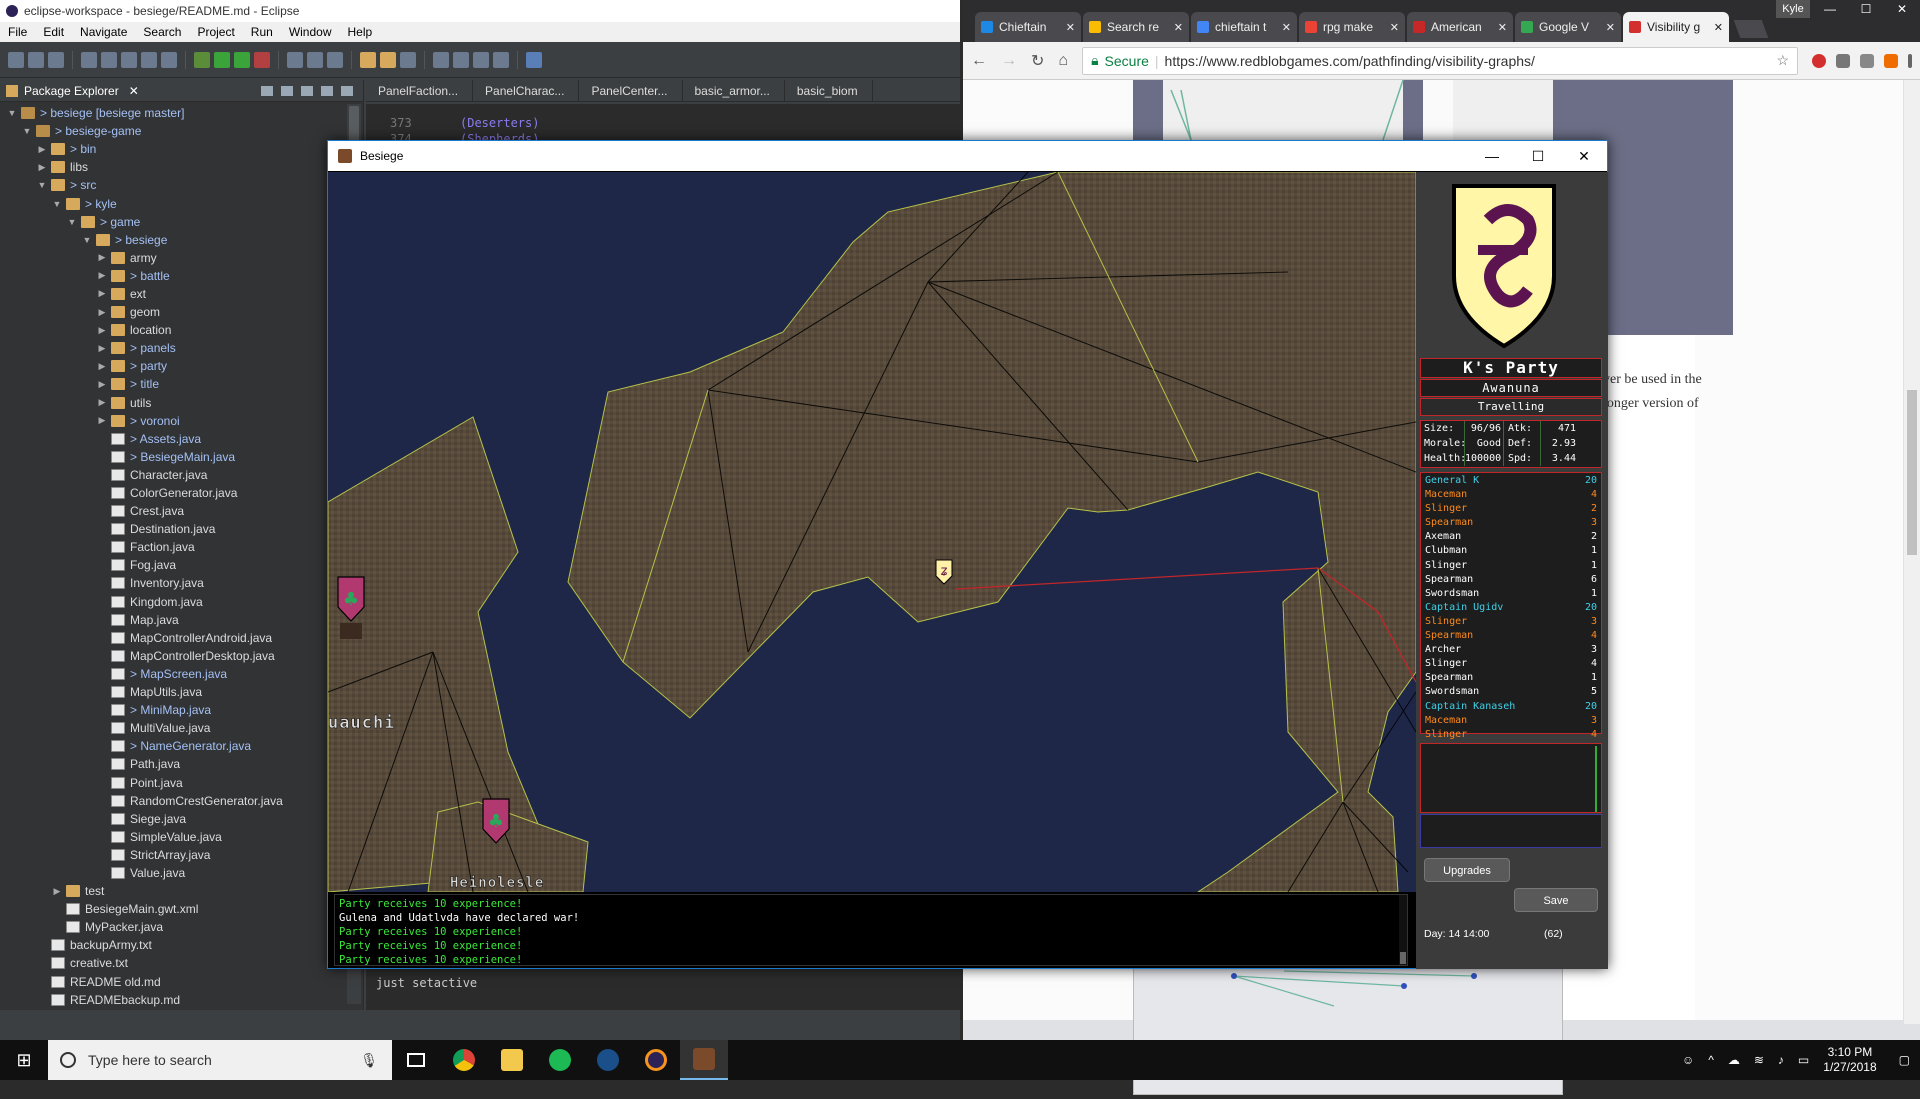 The image size is (1920, 1099). Describe the element at coordinates (1511, 636) in the screenshot. I see `troop-row: Spearman 4` at that location.